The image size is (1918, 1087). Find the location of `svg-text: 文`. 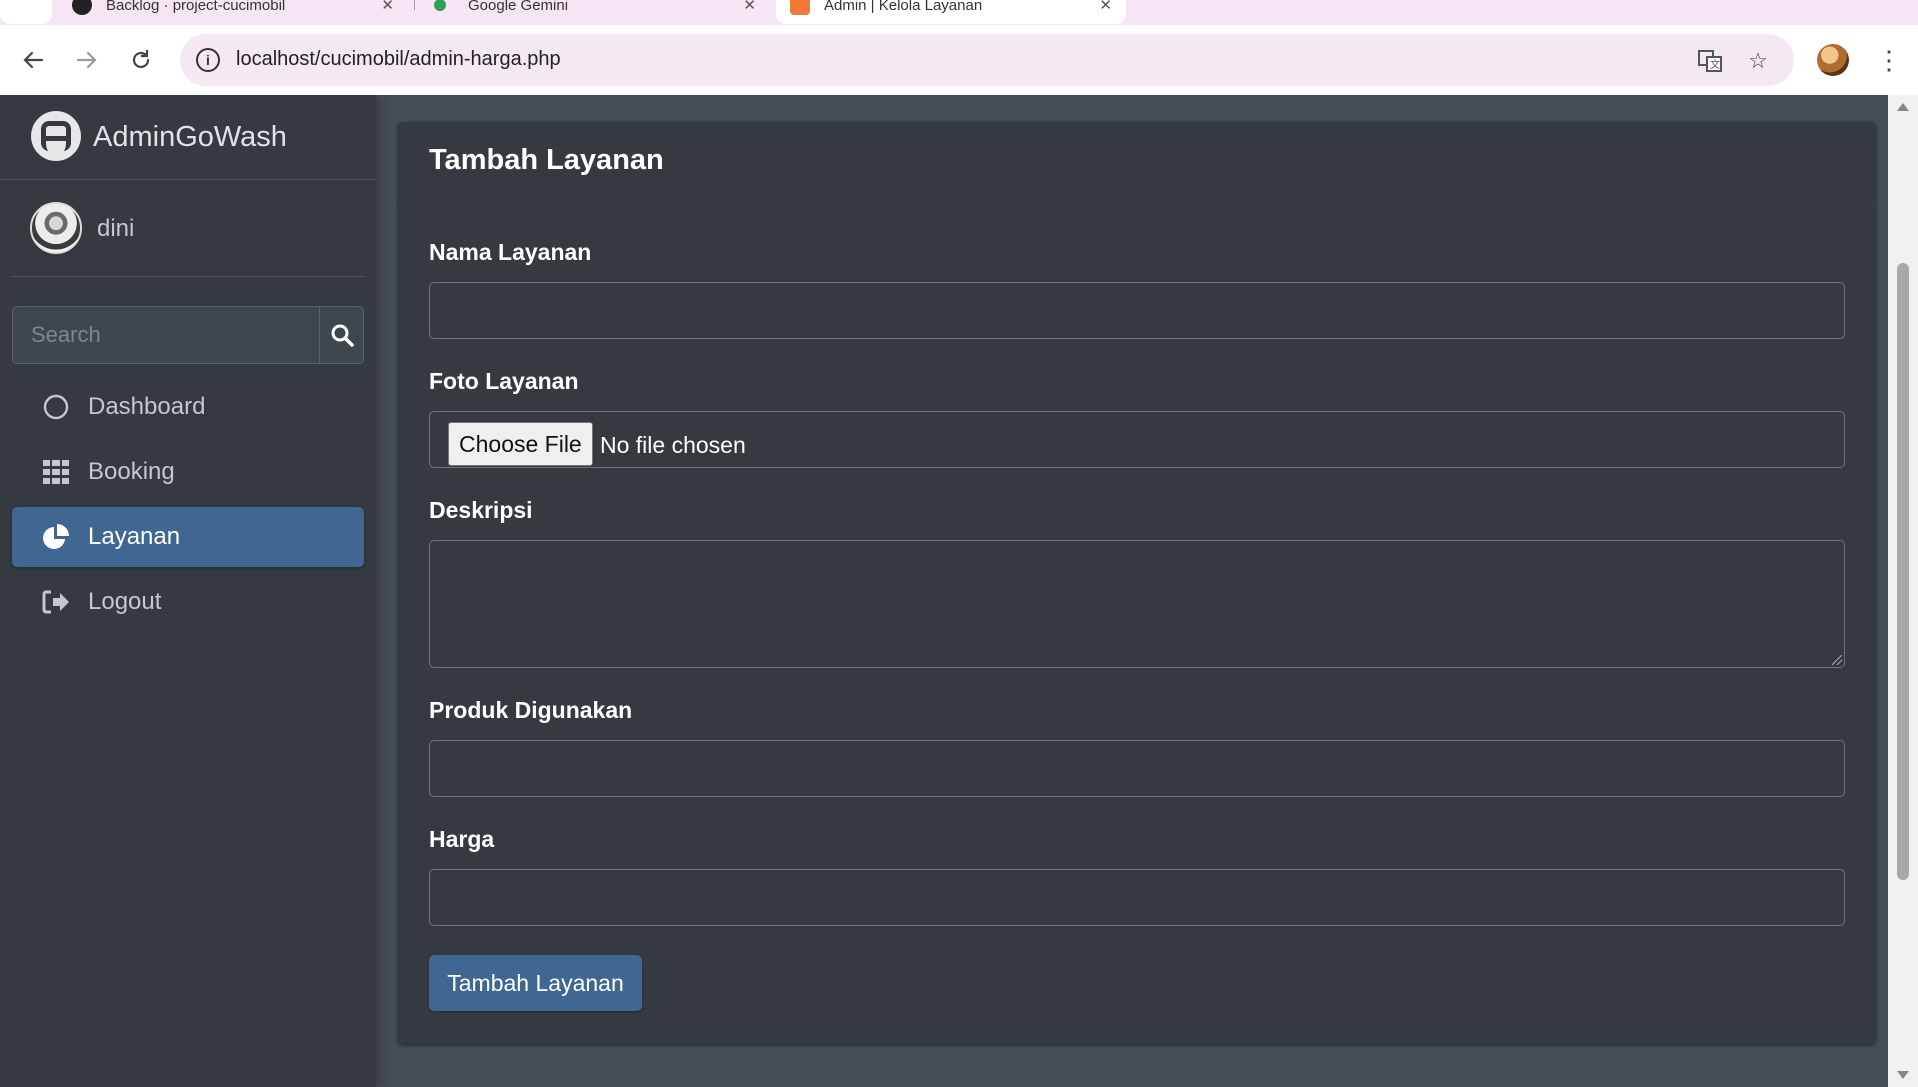

svg-text: 文 is located at coordinates (1715, 64).